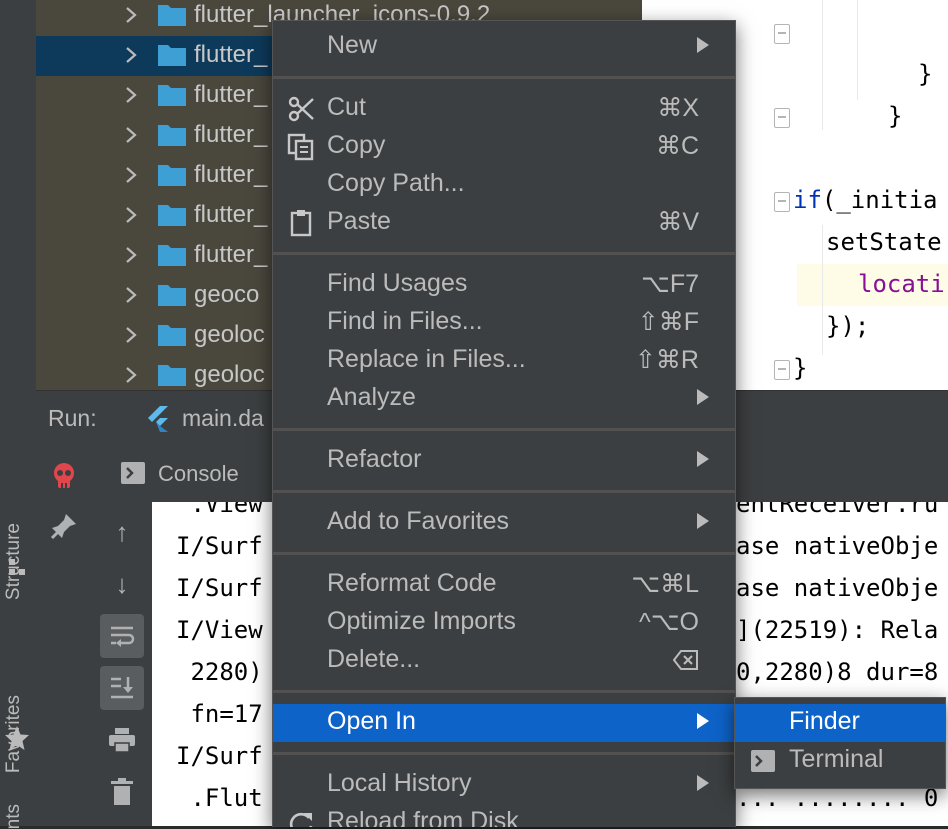  What do you see at coordinates (504, 723) in the screenshot?
I see `menu-item: Open In` at bounding box center [504, 723].